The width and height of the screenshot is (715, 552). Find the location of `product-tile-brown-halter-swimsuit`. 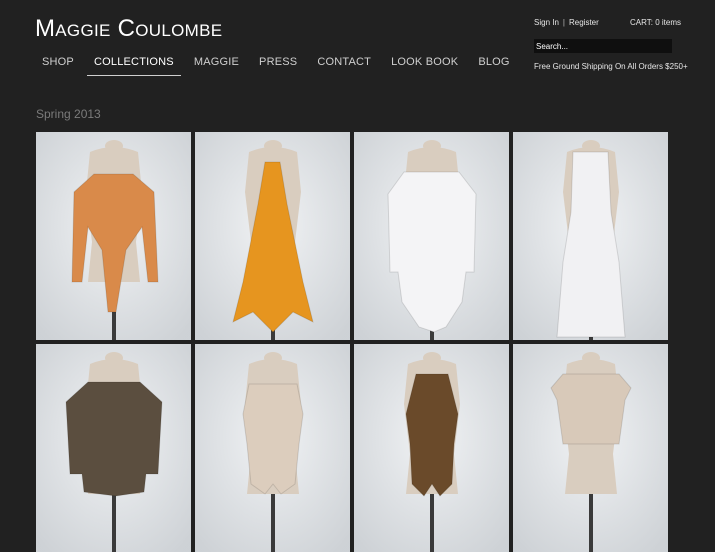

product-tile-brown-halter-swimsuit is located at coordinates (431, 448).